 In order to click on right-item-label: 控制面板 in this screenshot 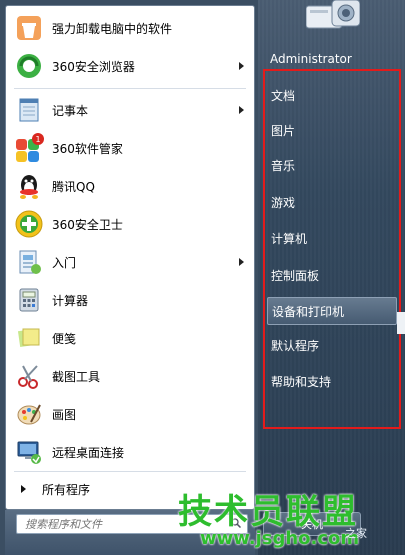, I will do `click(295, 275)`.